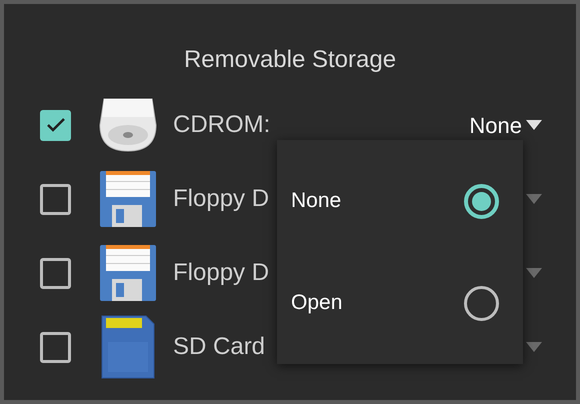  I want to click on section-title: Removable Storage, so click(290, 60).